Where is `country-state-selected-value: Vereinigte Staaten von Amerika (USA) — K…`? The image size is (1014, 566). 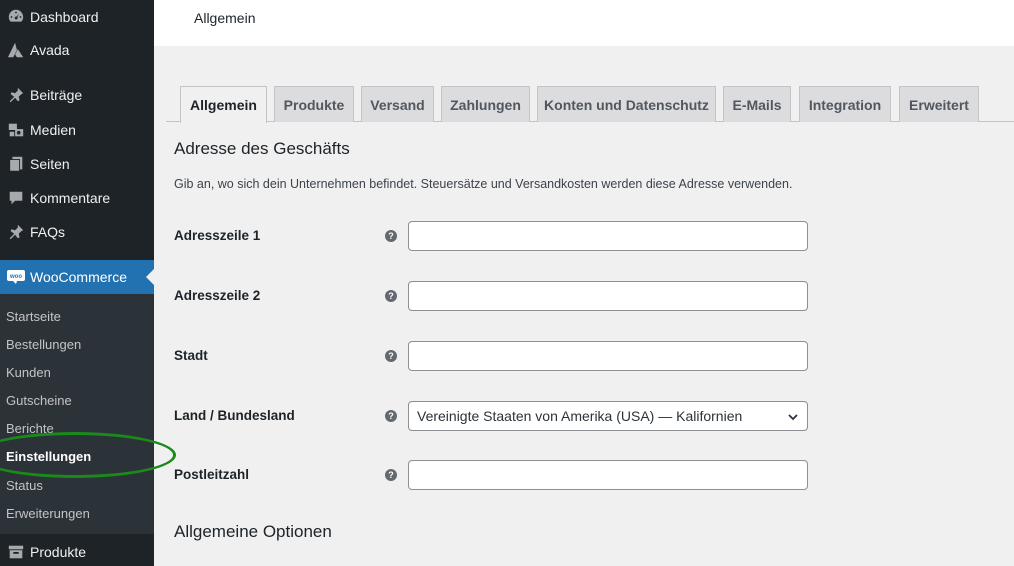
country-state-selected-value: Vereinigte Staaten von Amerika (USA) — K… is located at coordinates (580, 416).